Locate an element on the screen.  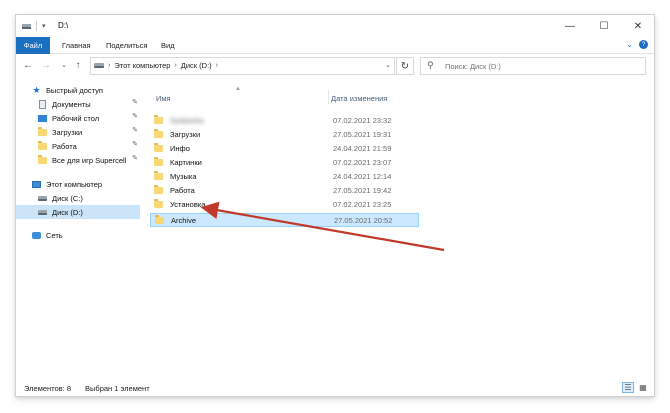
nav-item-downloads: Загрузки ✎ is located at coordinates (78, 132).